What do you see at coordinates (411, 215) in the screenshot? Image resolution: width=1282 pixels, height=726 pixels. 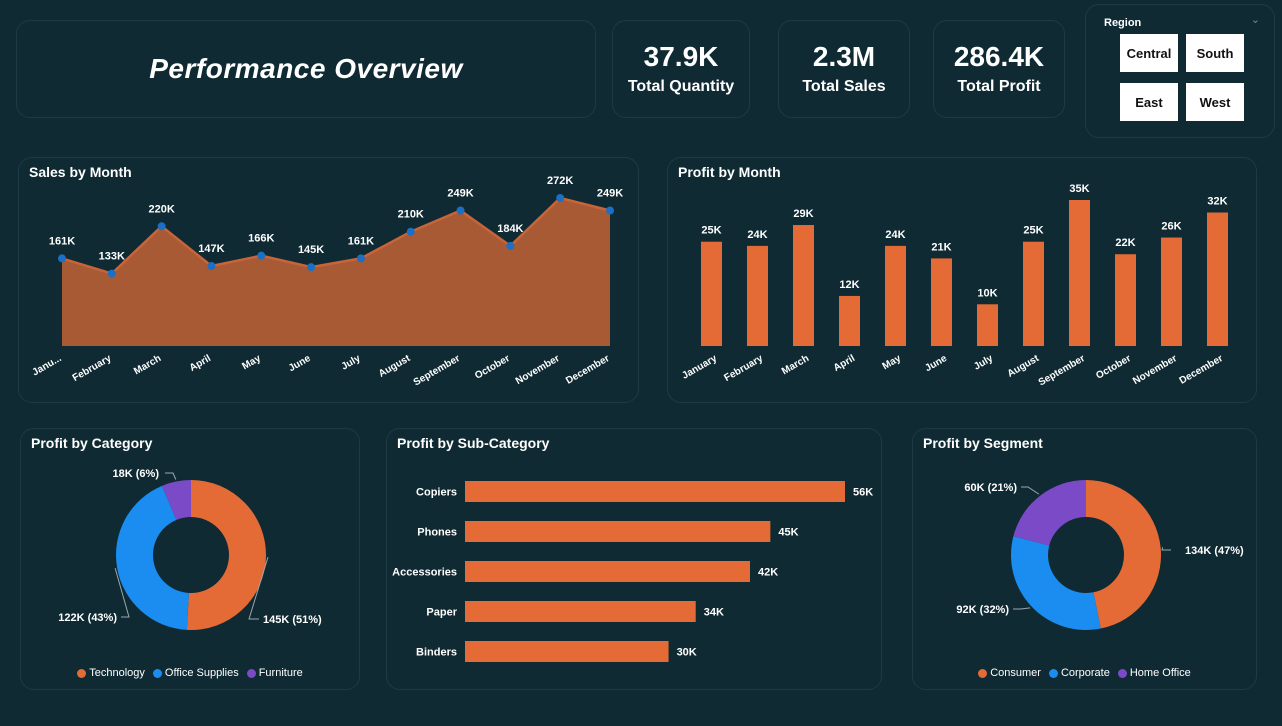 I see `data-label: 210K` at bounding box center [411, 215].